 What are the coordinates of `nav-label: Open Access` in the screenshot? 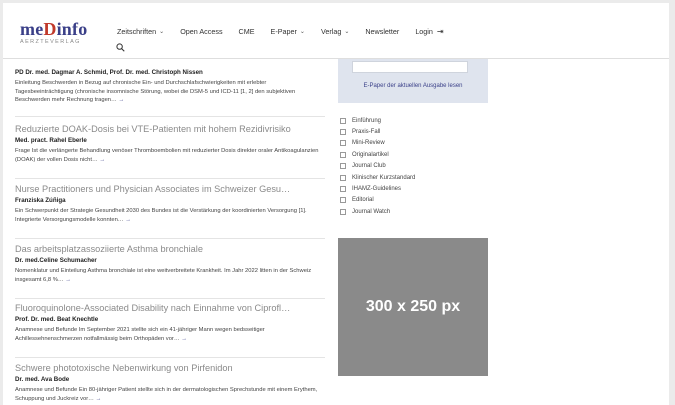 It's located at (201, 31).